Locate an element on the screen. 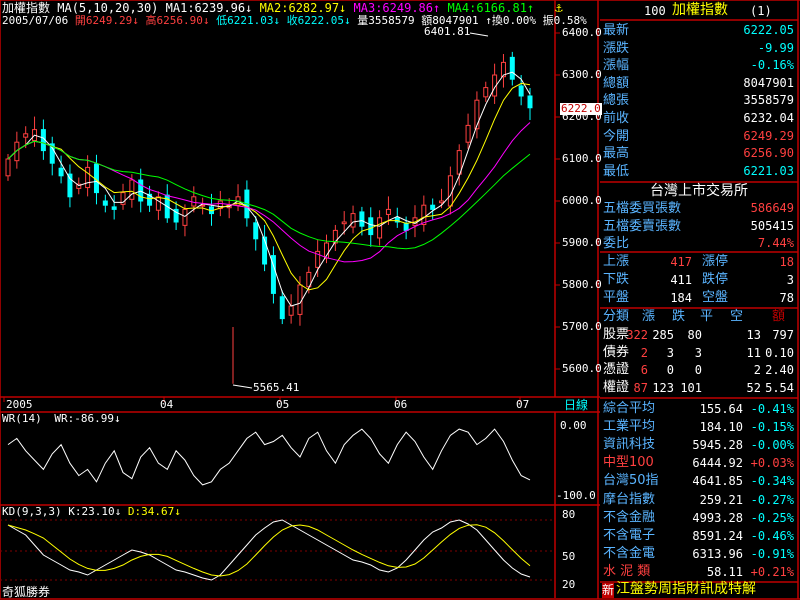  kd-lines is located at coordinates (269, 550).